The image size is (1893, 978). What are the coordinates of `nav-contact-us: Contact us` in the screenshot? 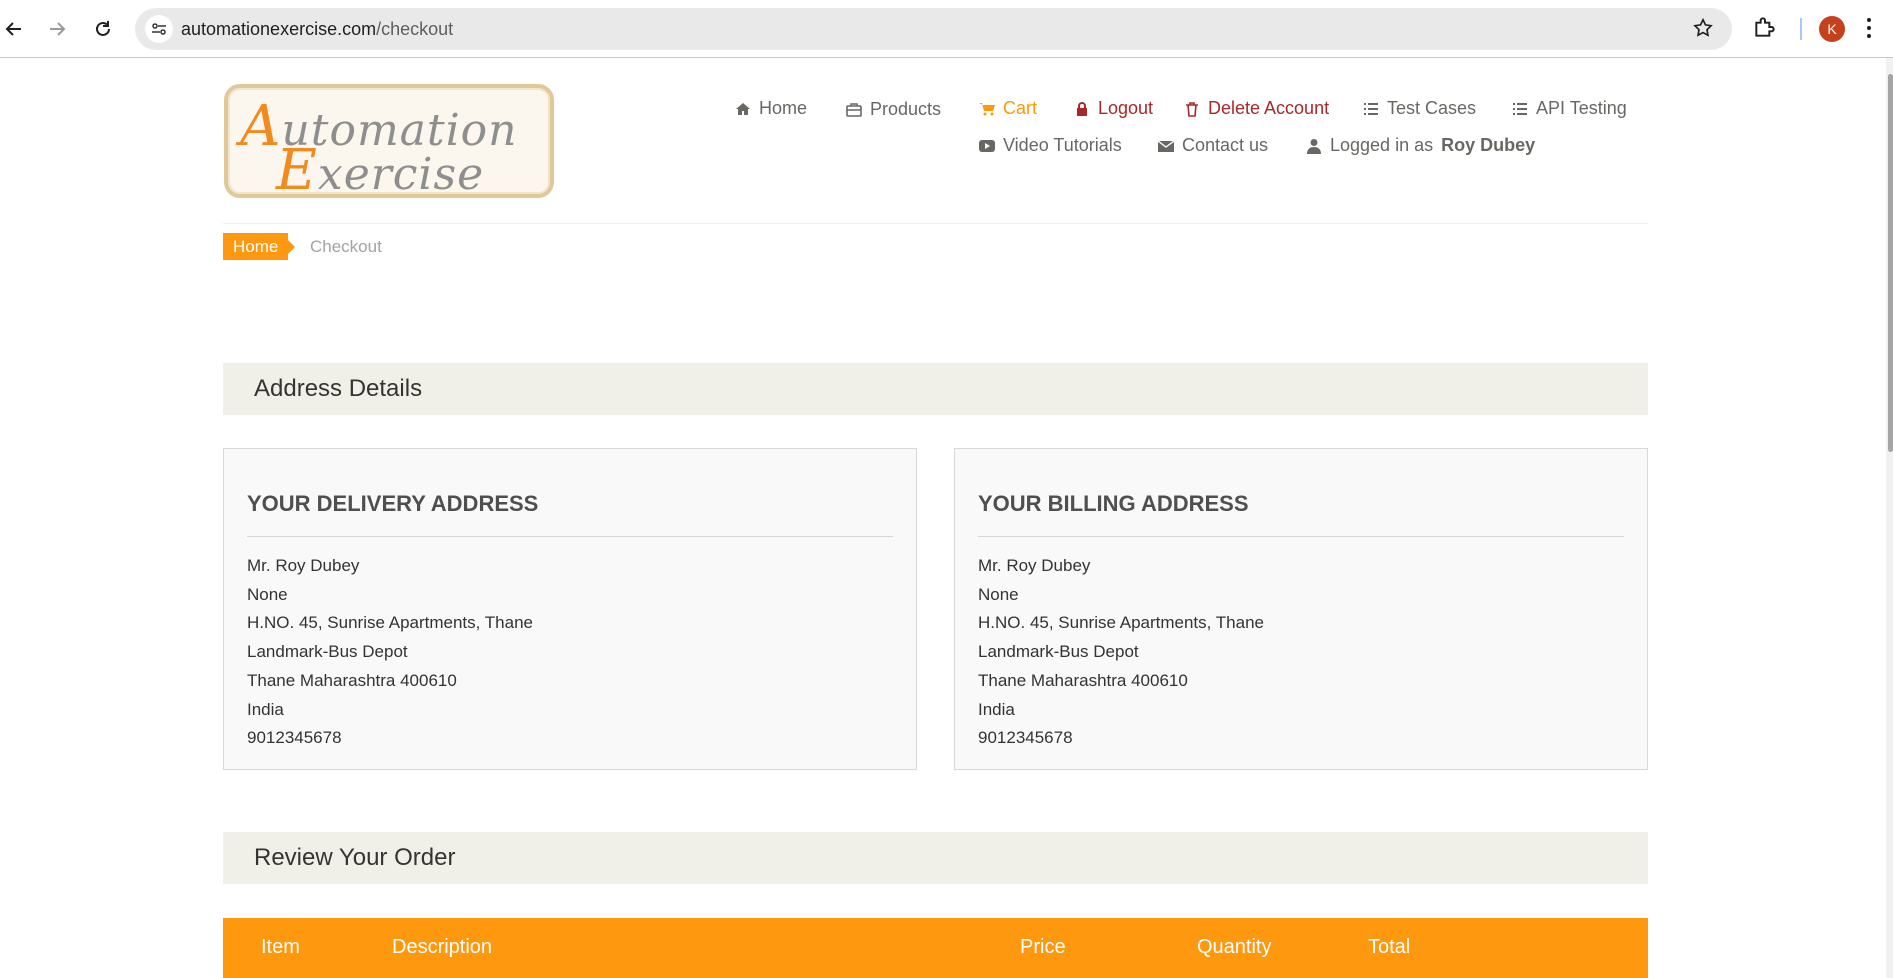 It's located at (1213, 145).